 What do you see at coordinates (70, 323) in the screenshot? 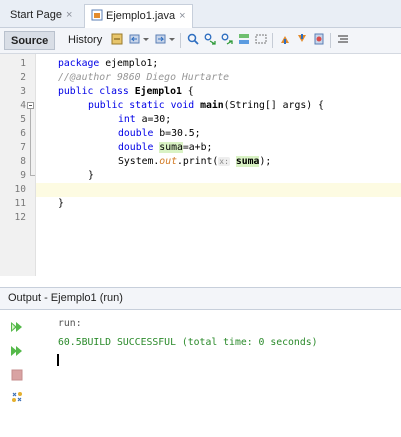
I see `output-line-run: run:` at bounding box center [70, 323].